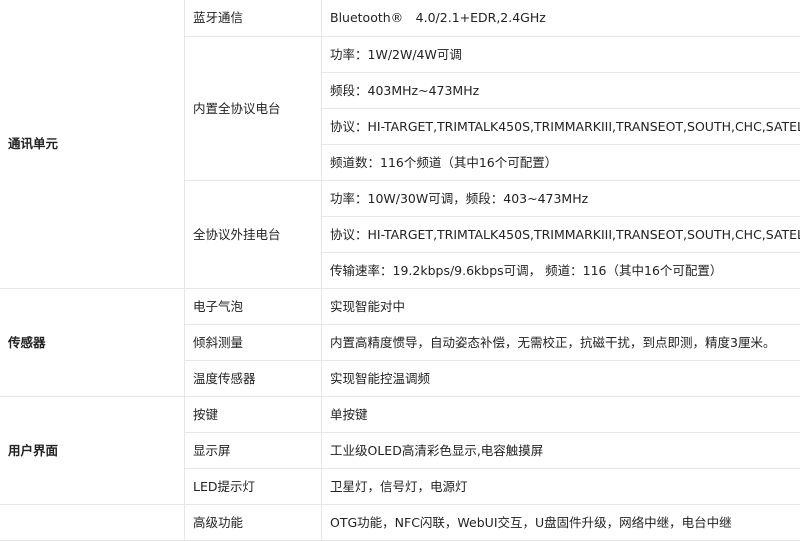  I want to click on category-cell, so click(92, 522).